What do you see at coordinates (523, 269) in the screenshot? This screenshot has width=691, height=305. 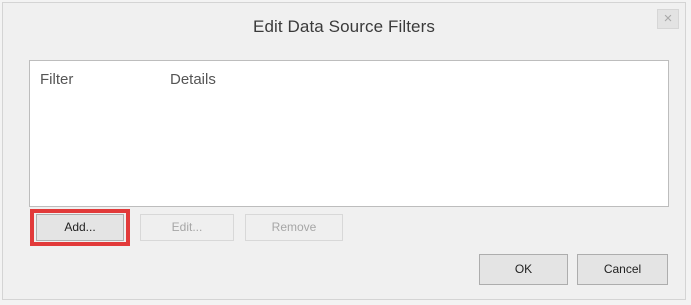 I see `ok-button: OK` at bounding box center [523, 269].